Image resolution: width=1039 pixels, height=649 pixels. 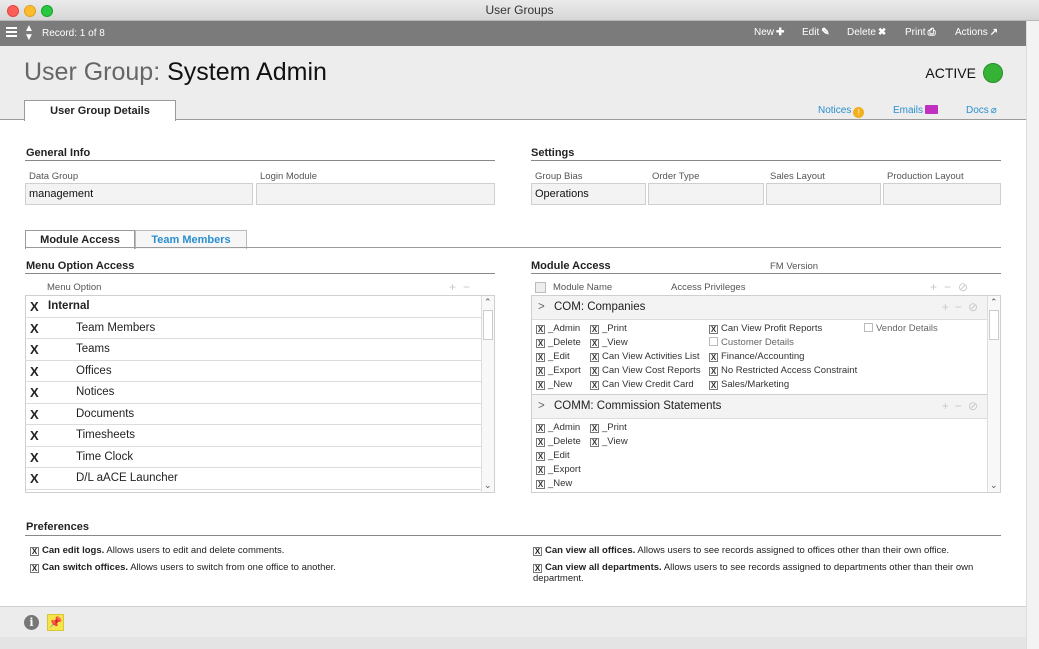 What do you see at coordinates (868, 327) in the screenshot?
I see `checkbox` at bounding box center [868, 327].